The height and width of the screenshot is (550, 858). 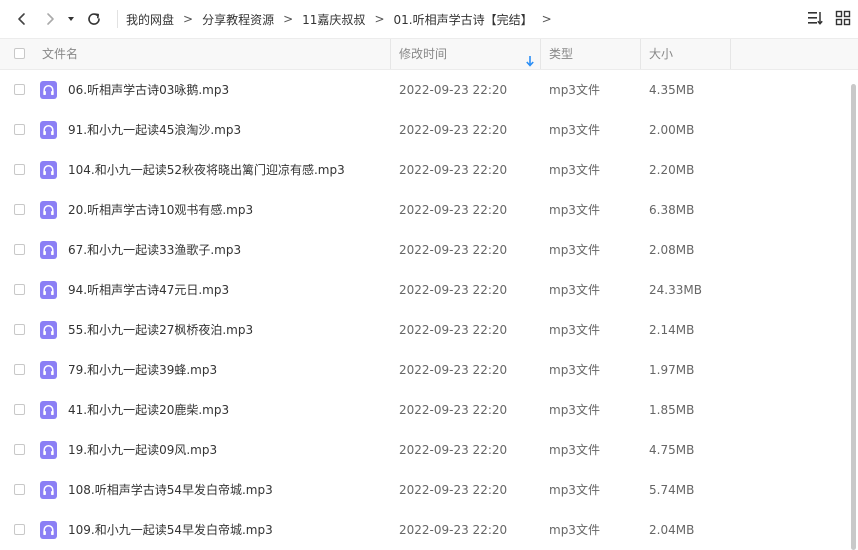 What do you see at coordinates (94, 19) in the screenshot?
I see `refresh-button` at bounding box center [94, 19].